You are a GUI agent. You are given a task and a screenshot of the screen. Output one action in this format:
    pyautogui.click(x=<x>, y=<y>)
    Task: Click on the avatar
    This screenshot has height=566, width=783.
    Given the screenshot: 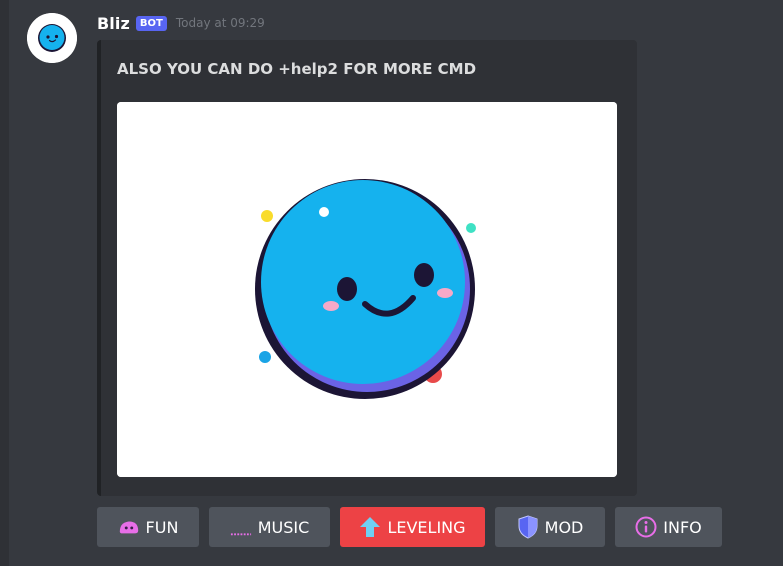 What is the action you would take?
    pyautogui.click(x=52, y=38)
    